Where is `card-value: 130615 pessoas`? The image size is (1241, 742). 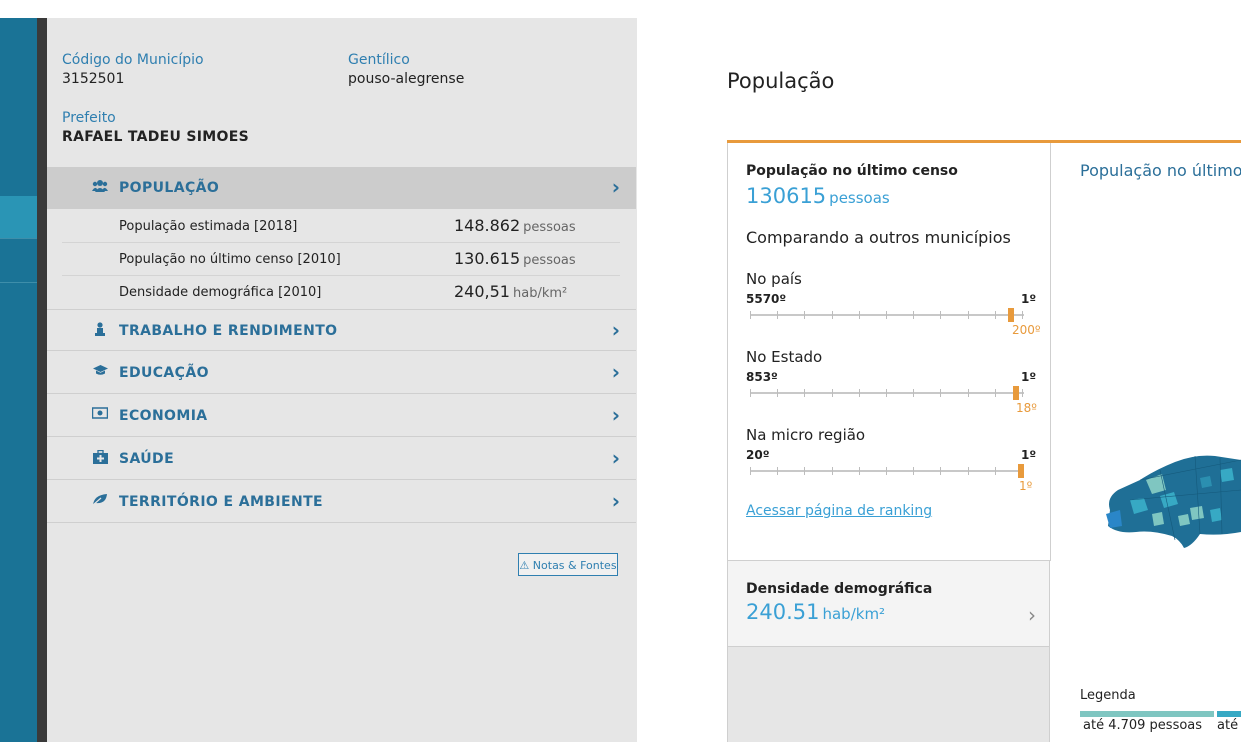
card-value: 130615 pessoas is located at coordinates (818, 196).